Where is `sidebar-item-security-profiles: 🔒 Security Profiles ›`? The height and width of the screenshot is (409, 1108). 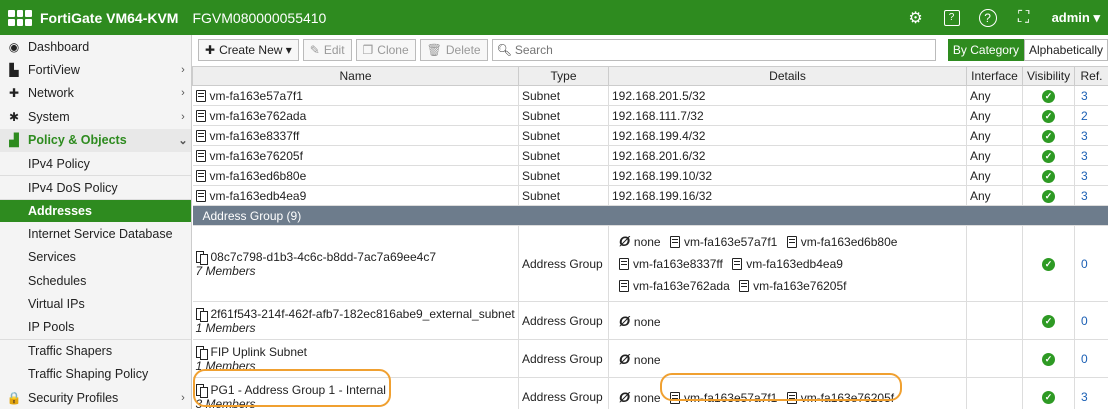
sidebar-item-security-profiles: 🔒 Security Profiles › is located at coordinates (95, 397).